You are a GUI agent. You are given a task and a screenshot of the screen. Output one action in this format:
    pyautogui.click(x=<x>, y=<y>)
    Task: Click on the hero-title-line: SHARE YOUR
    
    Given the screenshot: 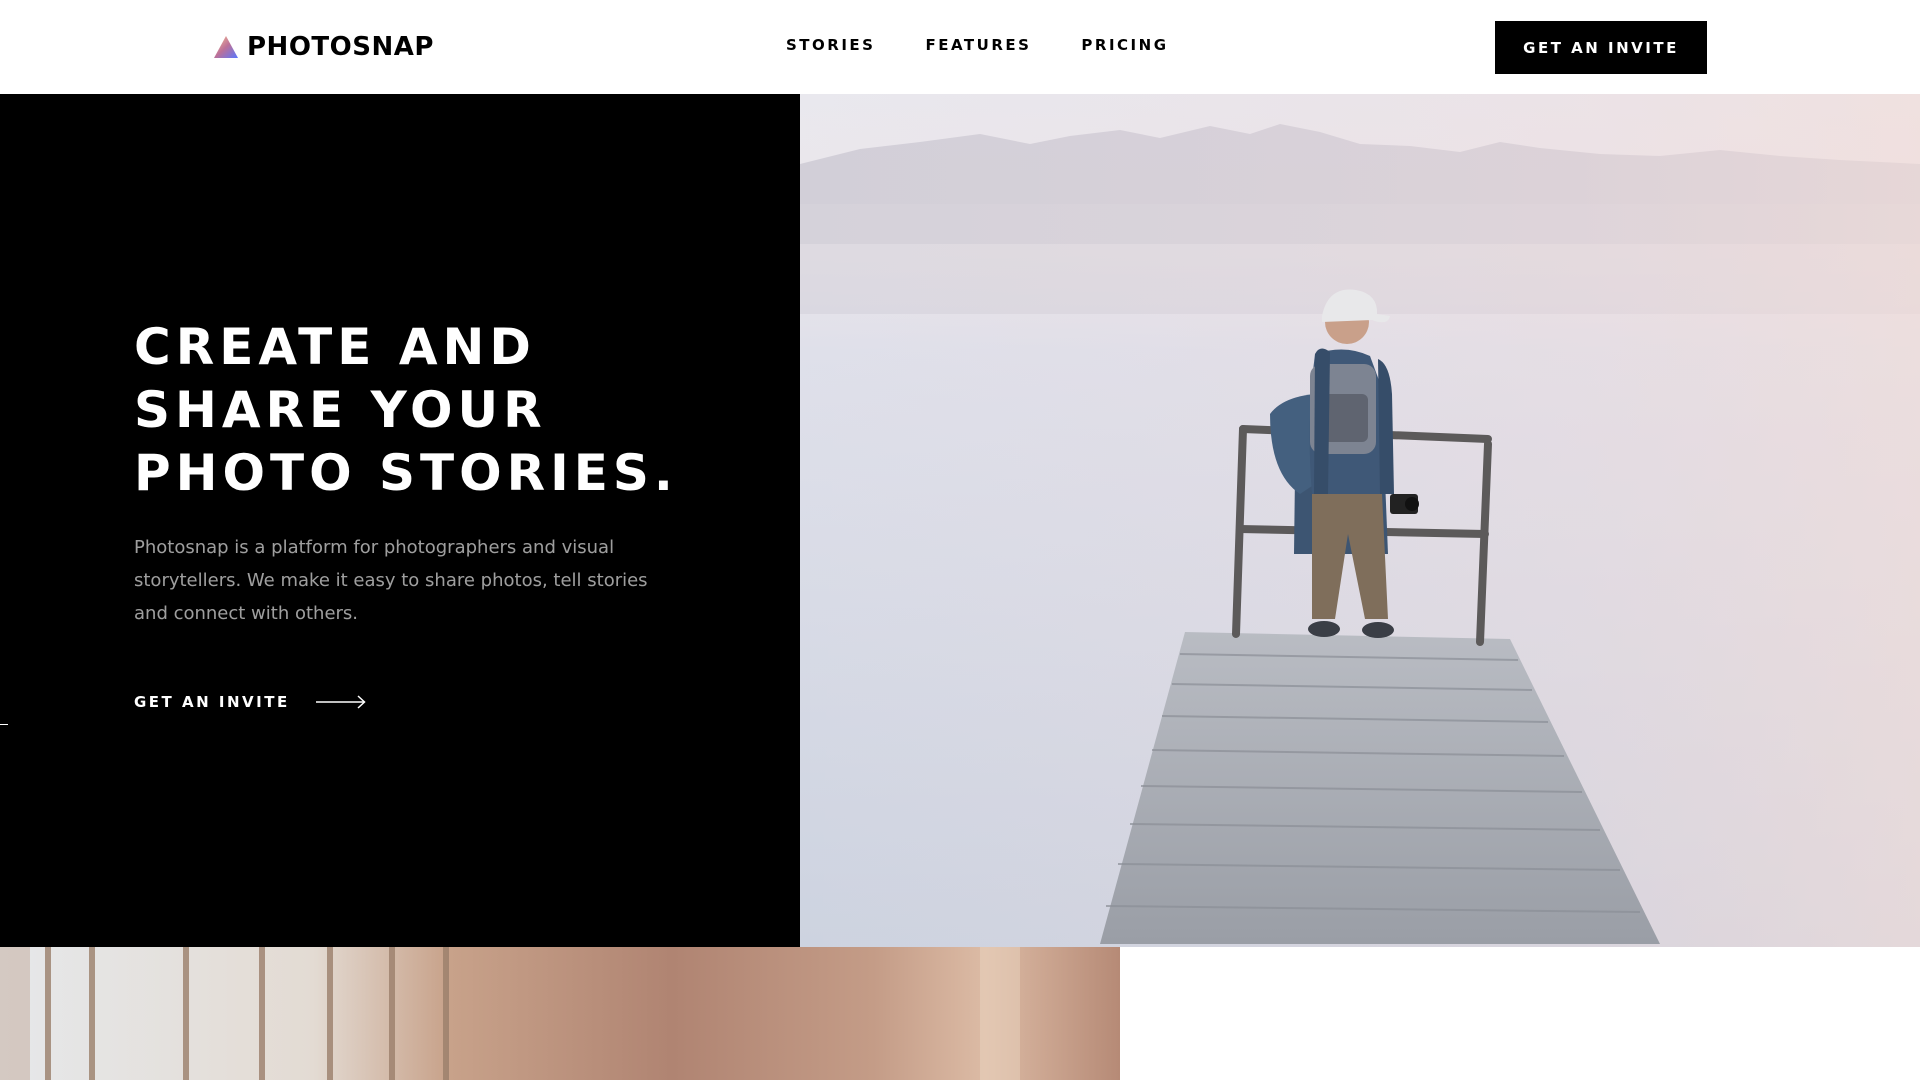 What is the action you would take?
    pyautogui.click(x=340, y=410)
    